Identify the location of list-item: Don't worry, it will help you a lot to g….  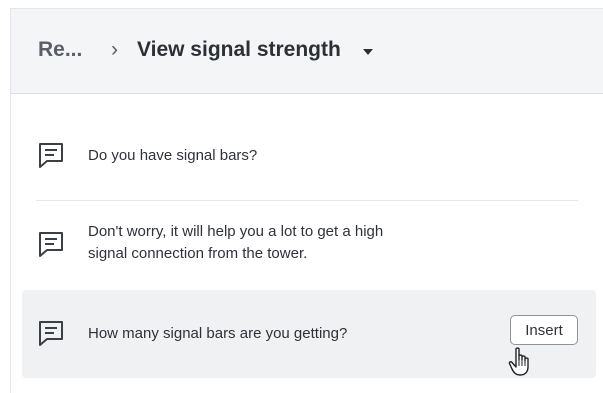
(309, 246).